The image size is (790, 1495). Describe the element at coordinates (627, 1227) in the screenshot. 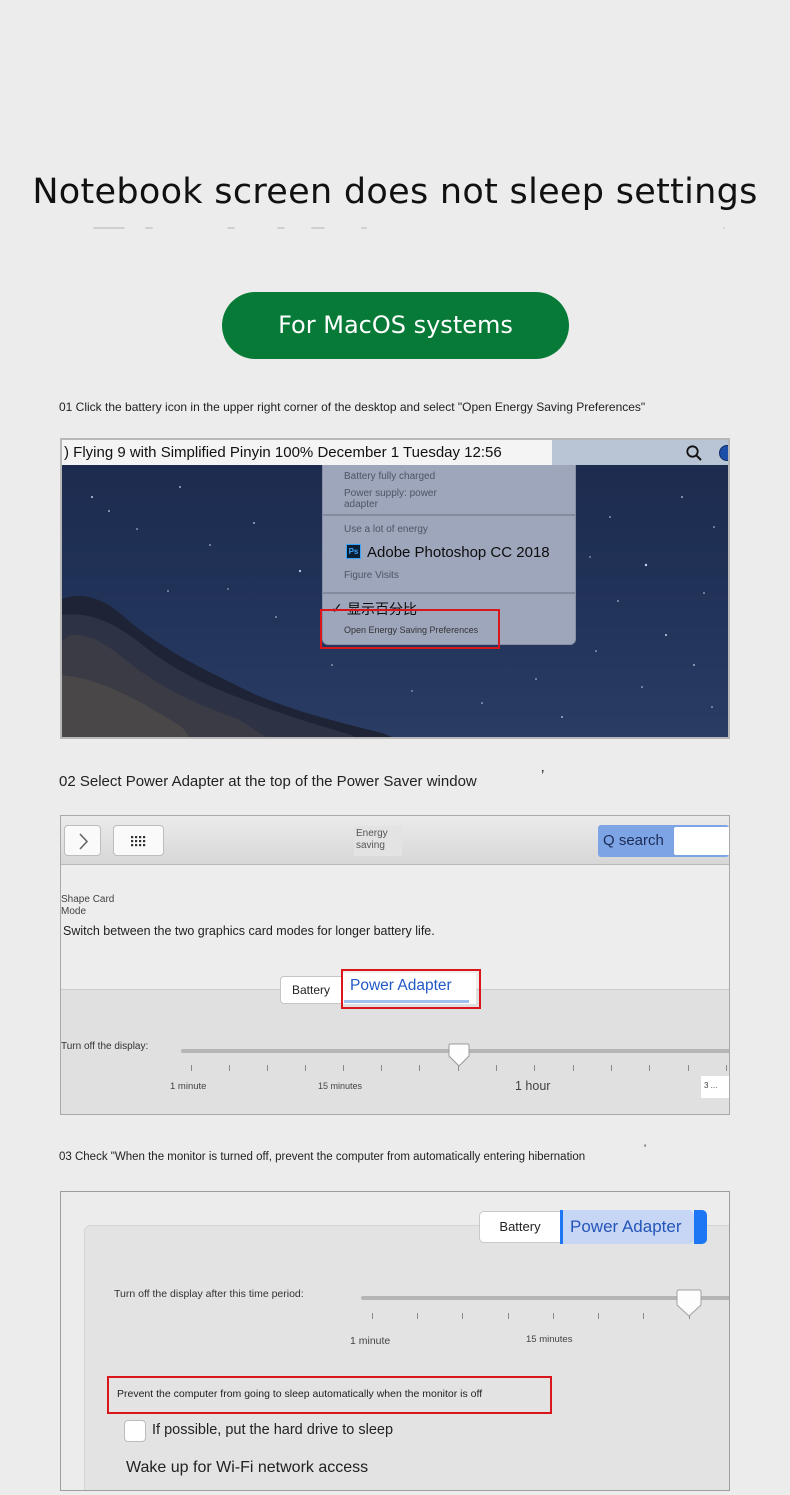

I see `tab-power-adapter: Power Adapter` at that location.